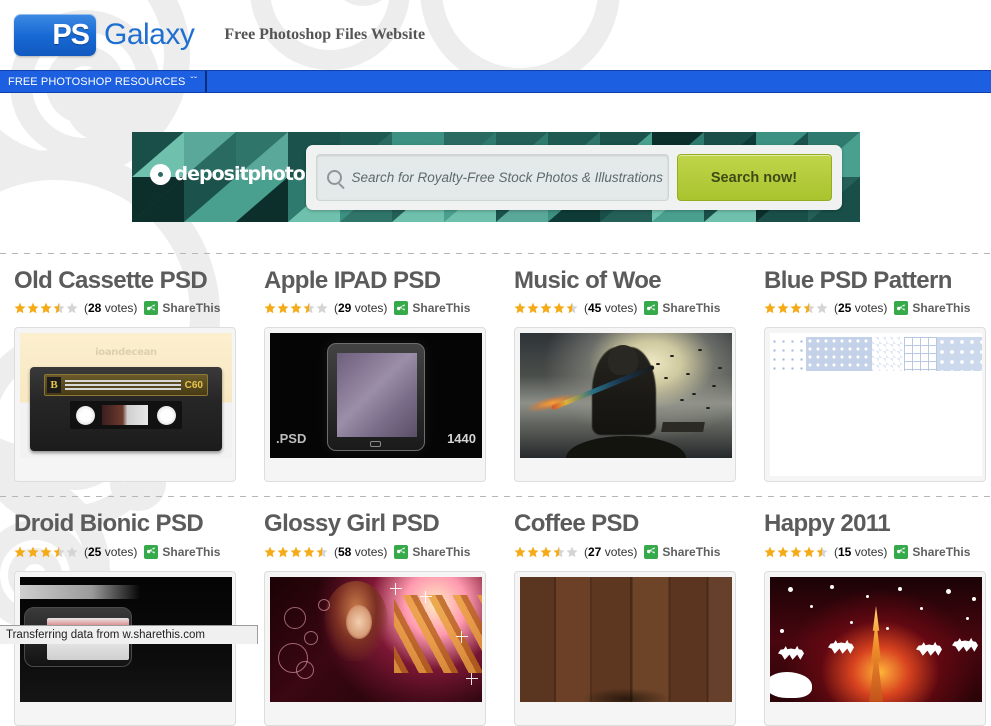 The image size is (991, 726). I want to click on thumbnail-image, so click(876, 405).